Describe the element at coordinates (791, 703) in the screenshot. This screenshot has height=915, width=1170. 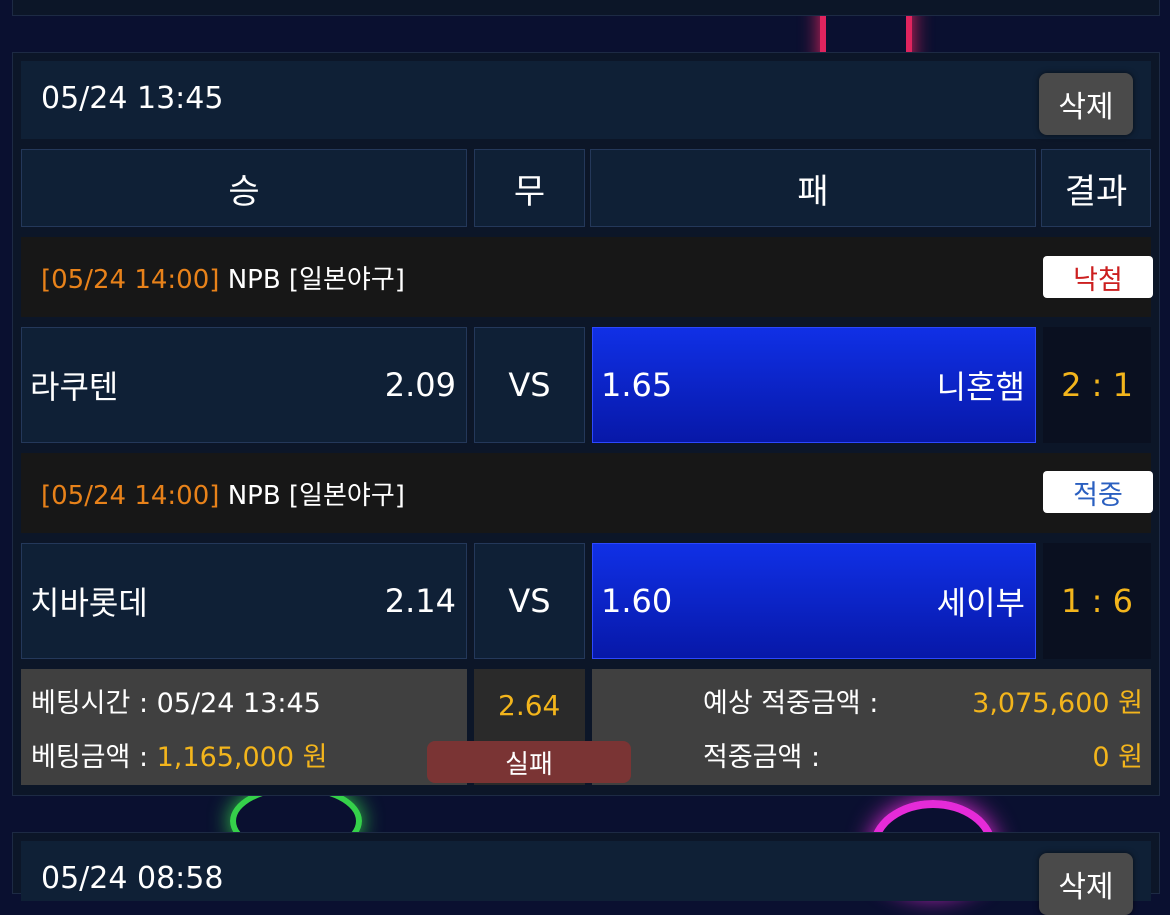
I see `expected-win-label: 예상 적중금액 :` at that location.